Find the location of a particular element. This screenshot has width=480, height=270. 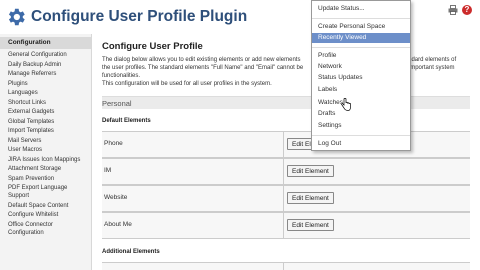

help-icon: ? is located at coordinates (467, 10).